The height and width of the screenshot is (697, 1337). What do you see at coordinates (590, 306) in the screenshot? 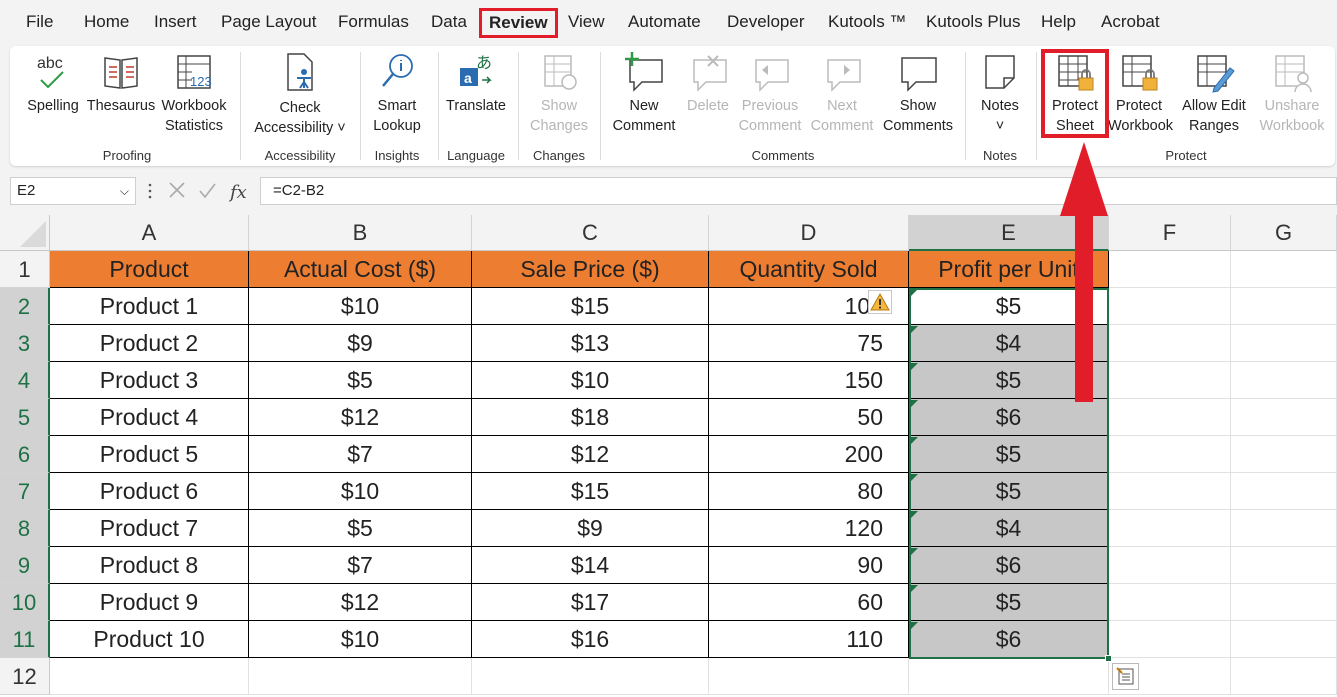
I see `table-cell: $15` at bounding box center [590, 306].